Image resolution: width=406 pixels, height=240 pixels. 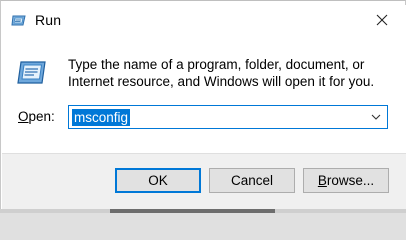 What do you see at coordinates (228, 117) in the screenshot?
I see `open-combobox: msconfig` at bounding box center [228, 117].